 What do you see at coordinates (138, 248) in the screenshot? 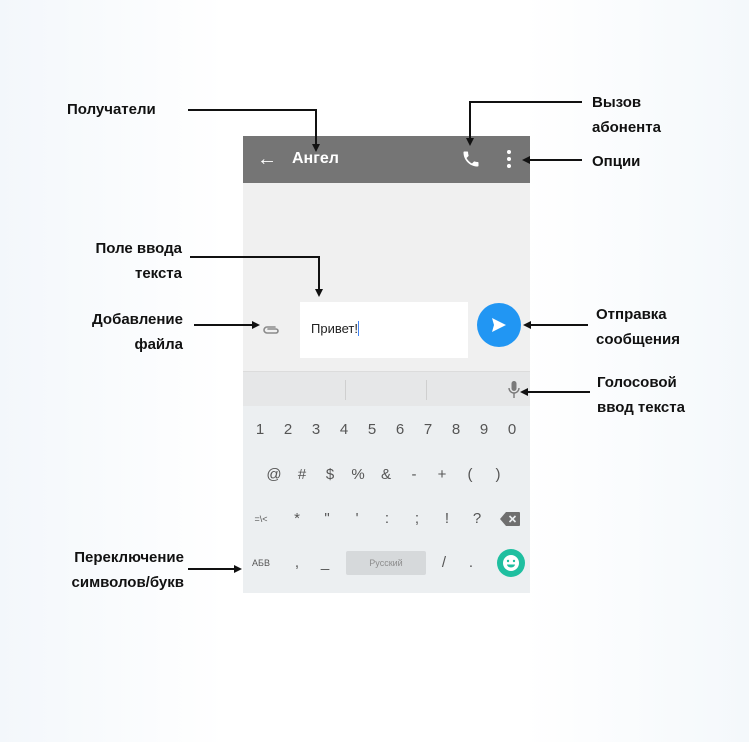
I see `label-input-line1: Поле ввода` at bounding box center [138, 248].